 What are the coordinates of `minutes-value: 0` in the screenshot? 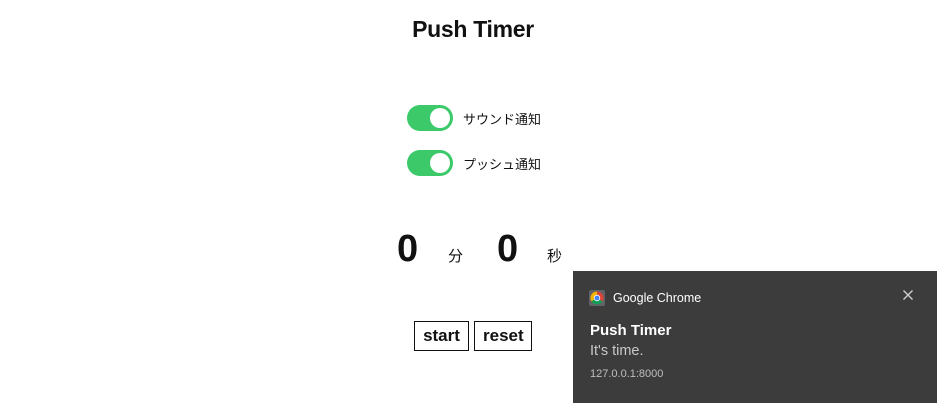 It's located at (408, 249).